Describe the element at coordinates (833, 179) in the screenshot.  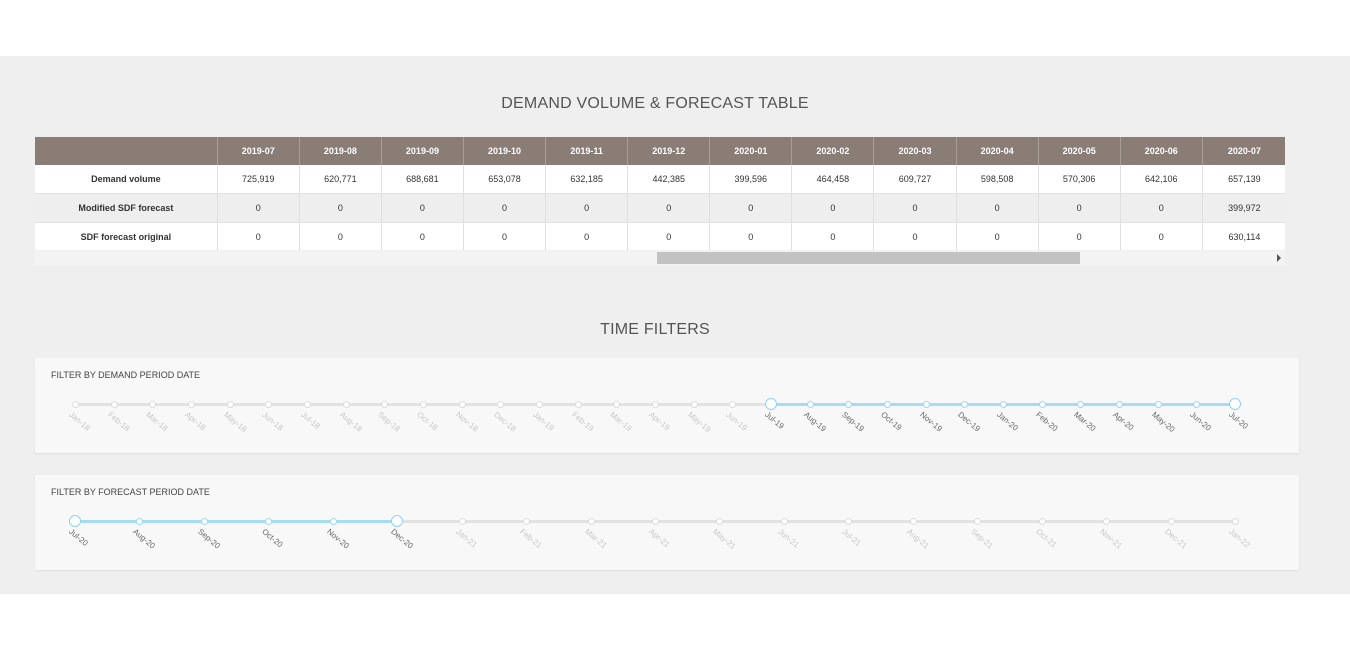
I see `table-cell: 464,458` at that location.